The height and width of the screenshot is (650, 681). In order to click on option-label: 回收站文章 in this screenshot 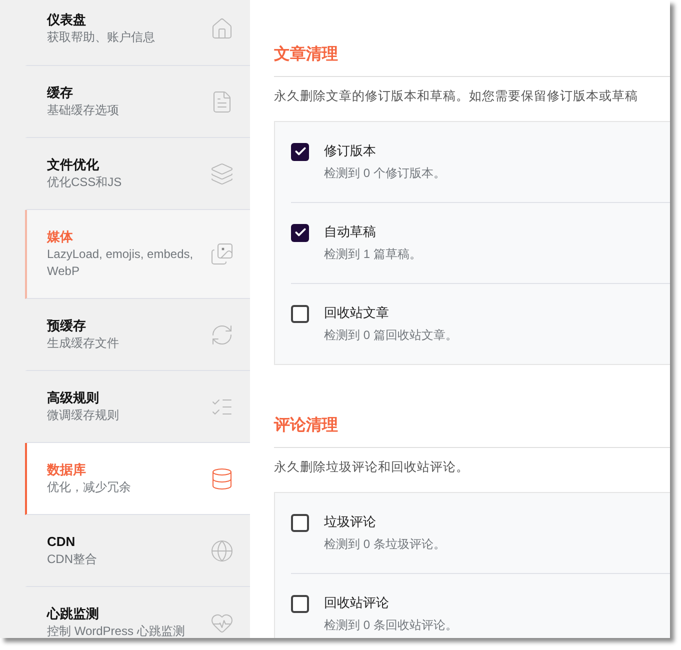, I will do `click(357, 313)`.